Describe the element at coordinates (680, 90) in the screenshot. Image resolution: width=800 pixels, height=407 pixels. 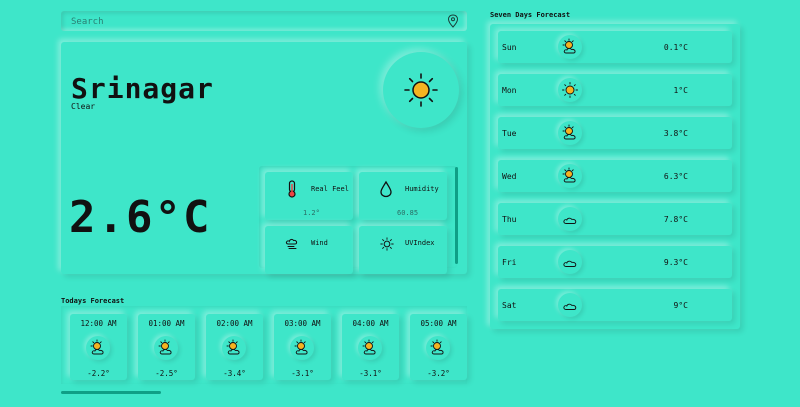
I see `day-temp: 1°C` at that location.